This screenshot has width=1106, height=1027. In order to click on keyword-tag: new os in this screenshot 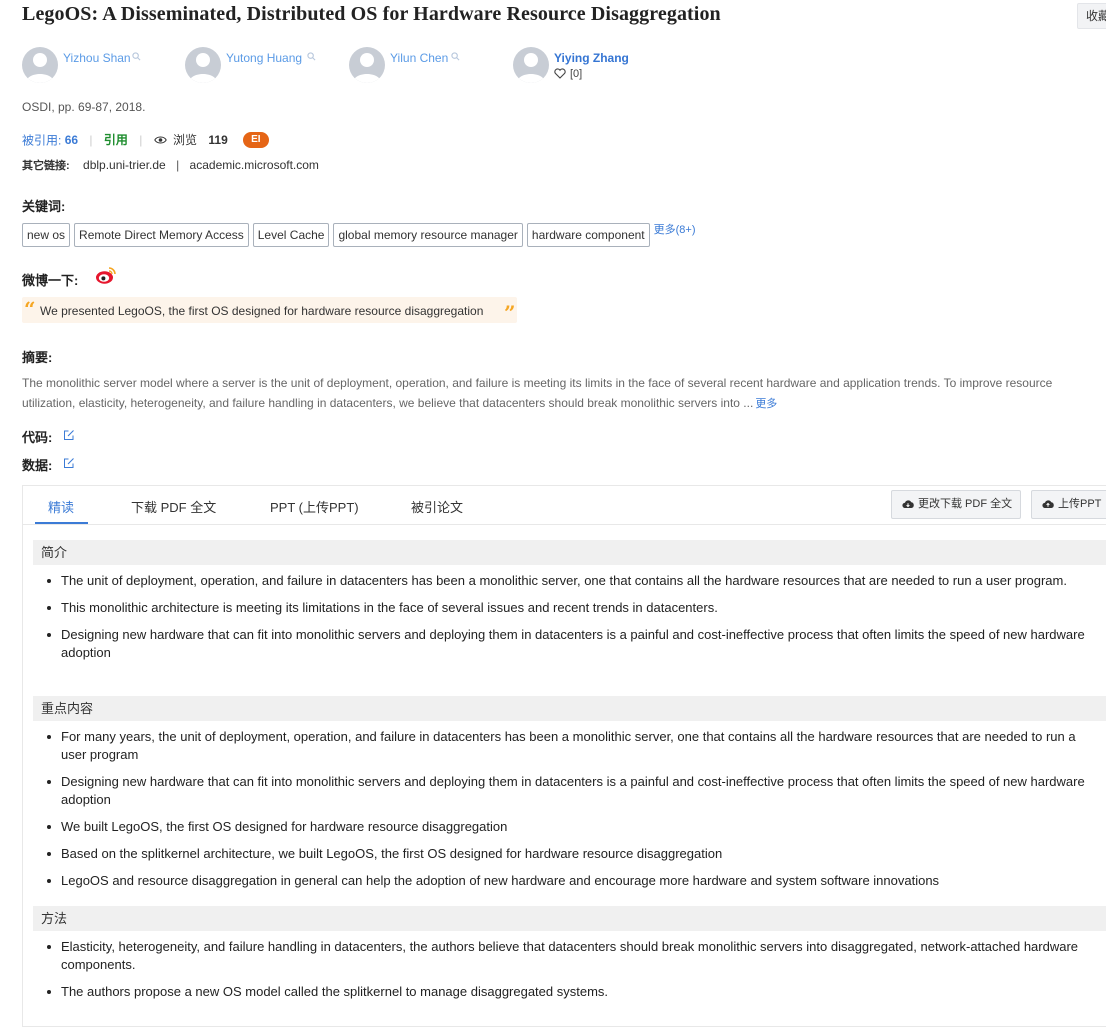, I will do `click(46, 235)`.